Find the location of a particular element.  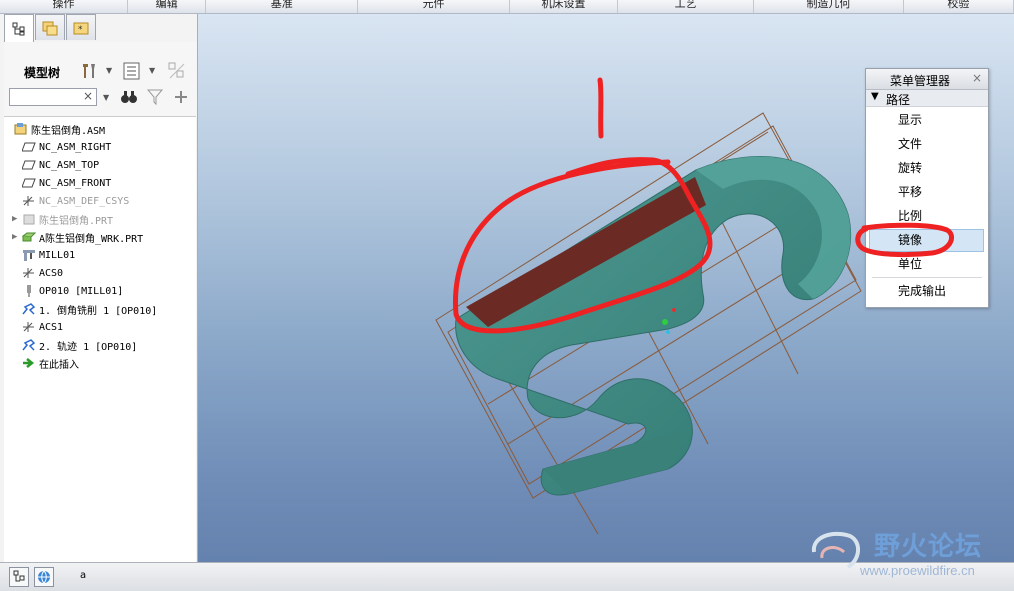

tree-item: NC_ASM_TOP is located at coordinates (58, 165).